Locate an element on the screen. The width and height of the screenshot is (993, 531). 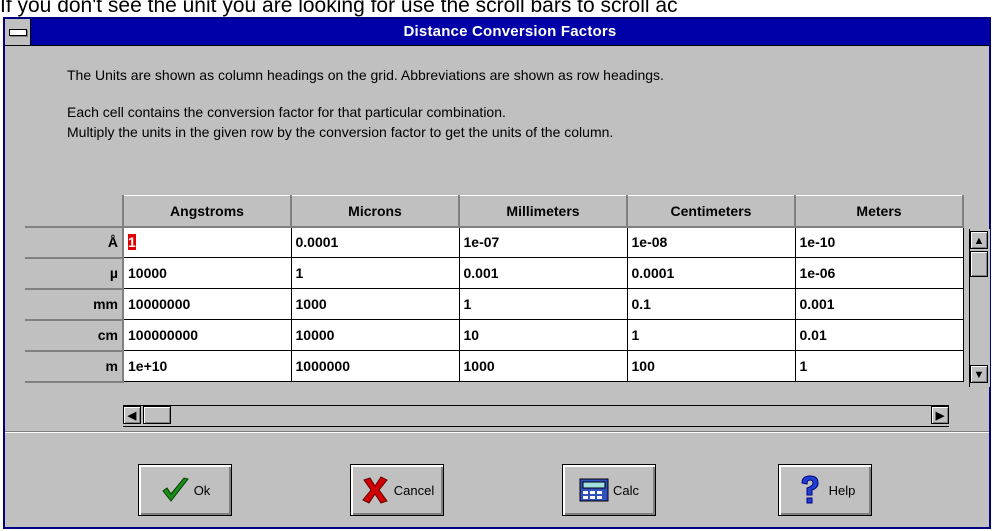
checkmark-icon is located at coordinates (175, 490).